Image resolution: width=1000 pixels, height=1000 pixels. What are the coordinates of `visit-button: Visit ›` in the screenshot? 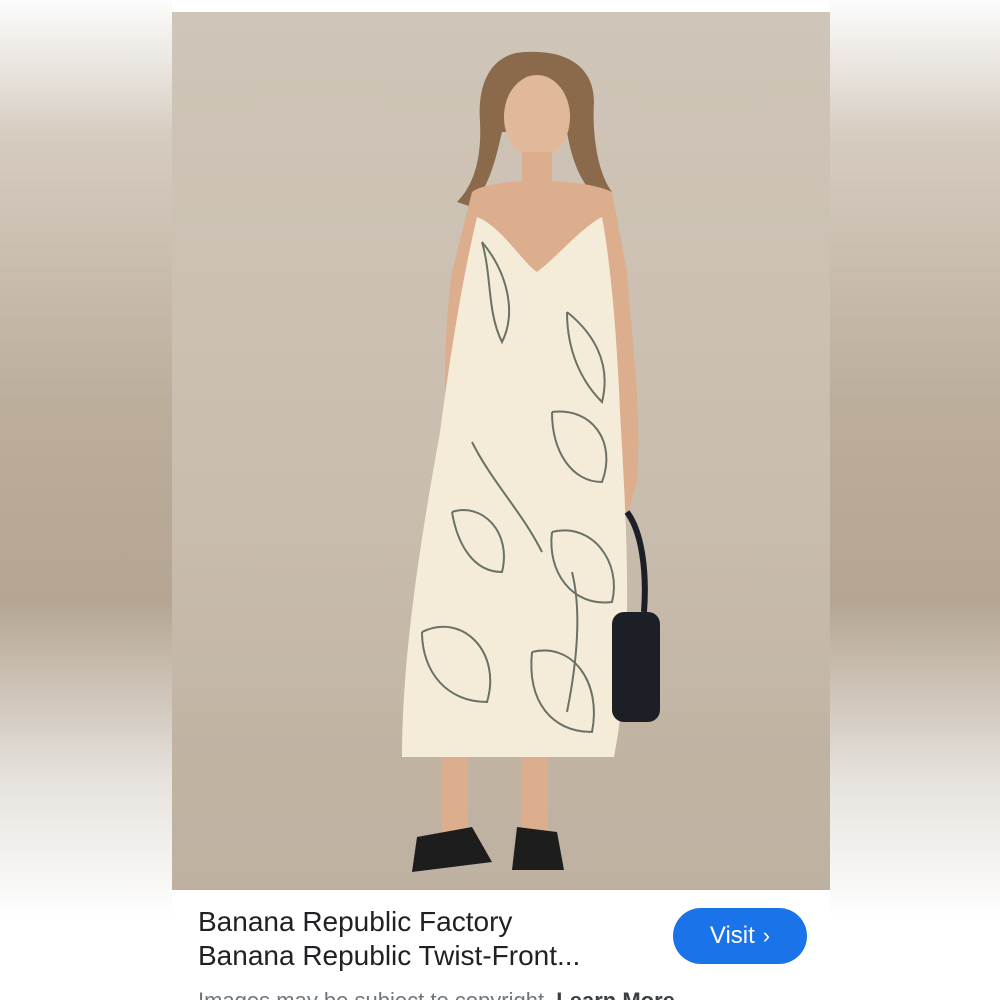 It's located at (740, 936).